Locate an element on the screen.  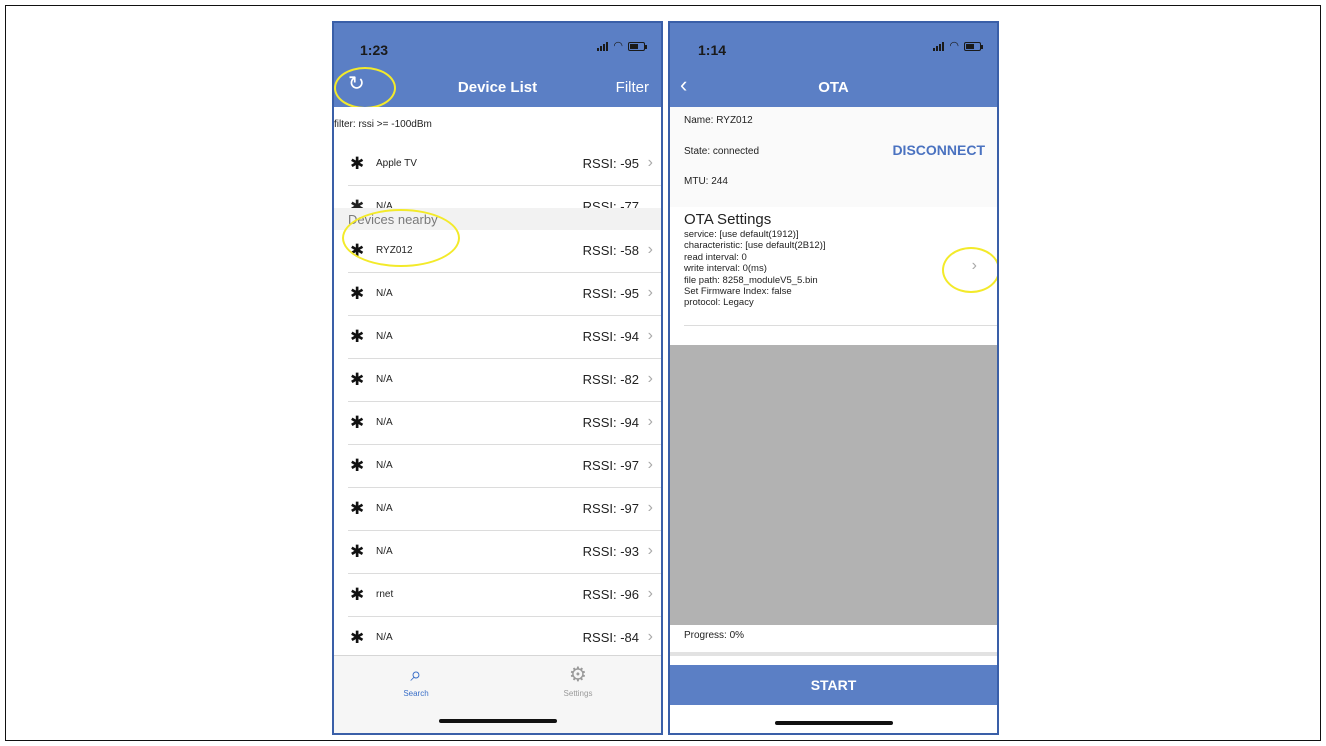
tab-settings: ⚙ Settings is located at coordinates (578, 681).